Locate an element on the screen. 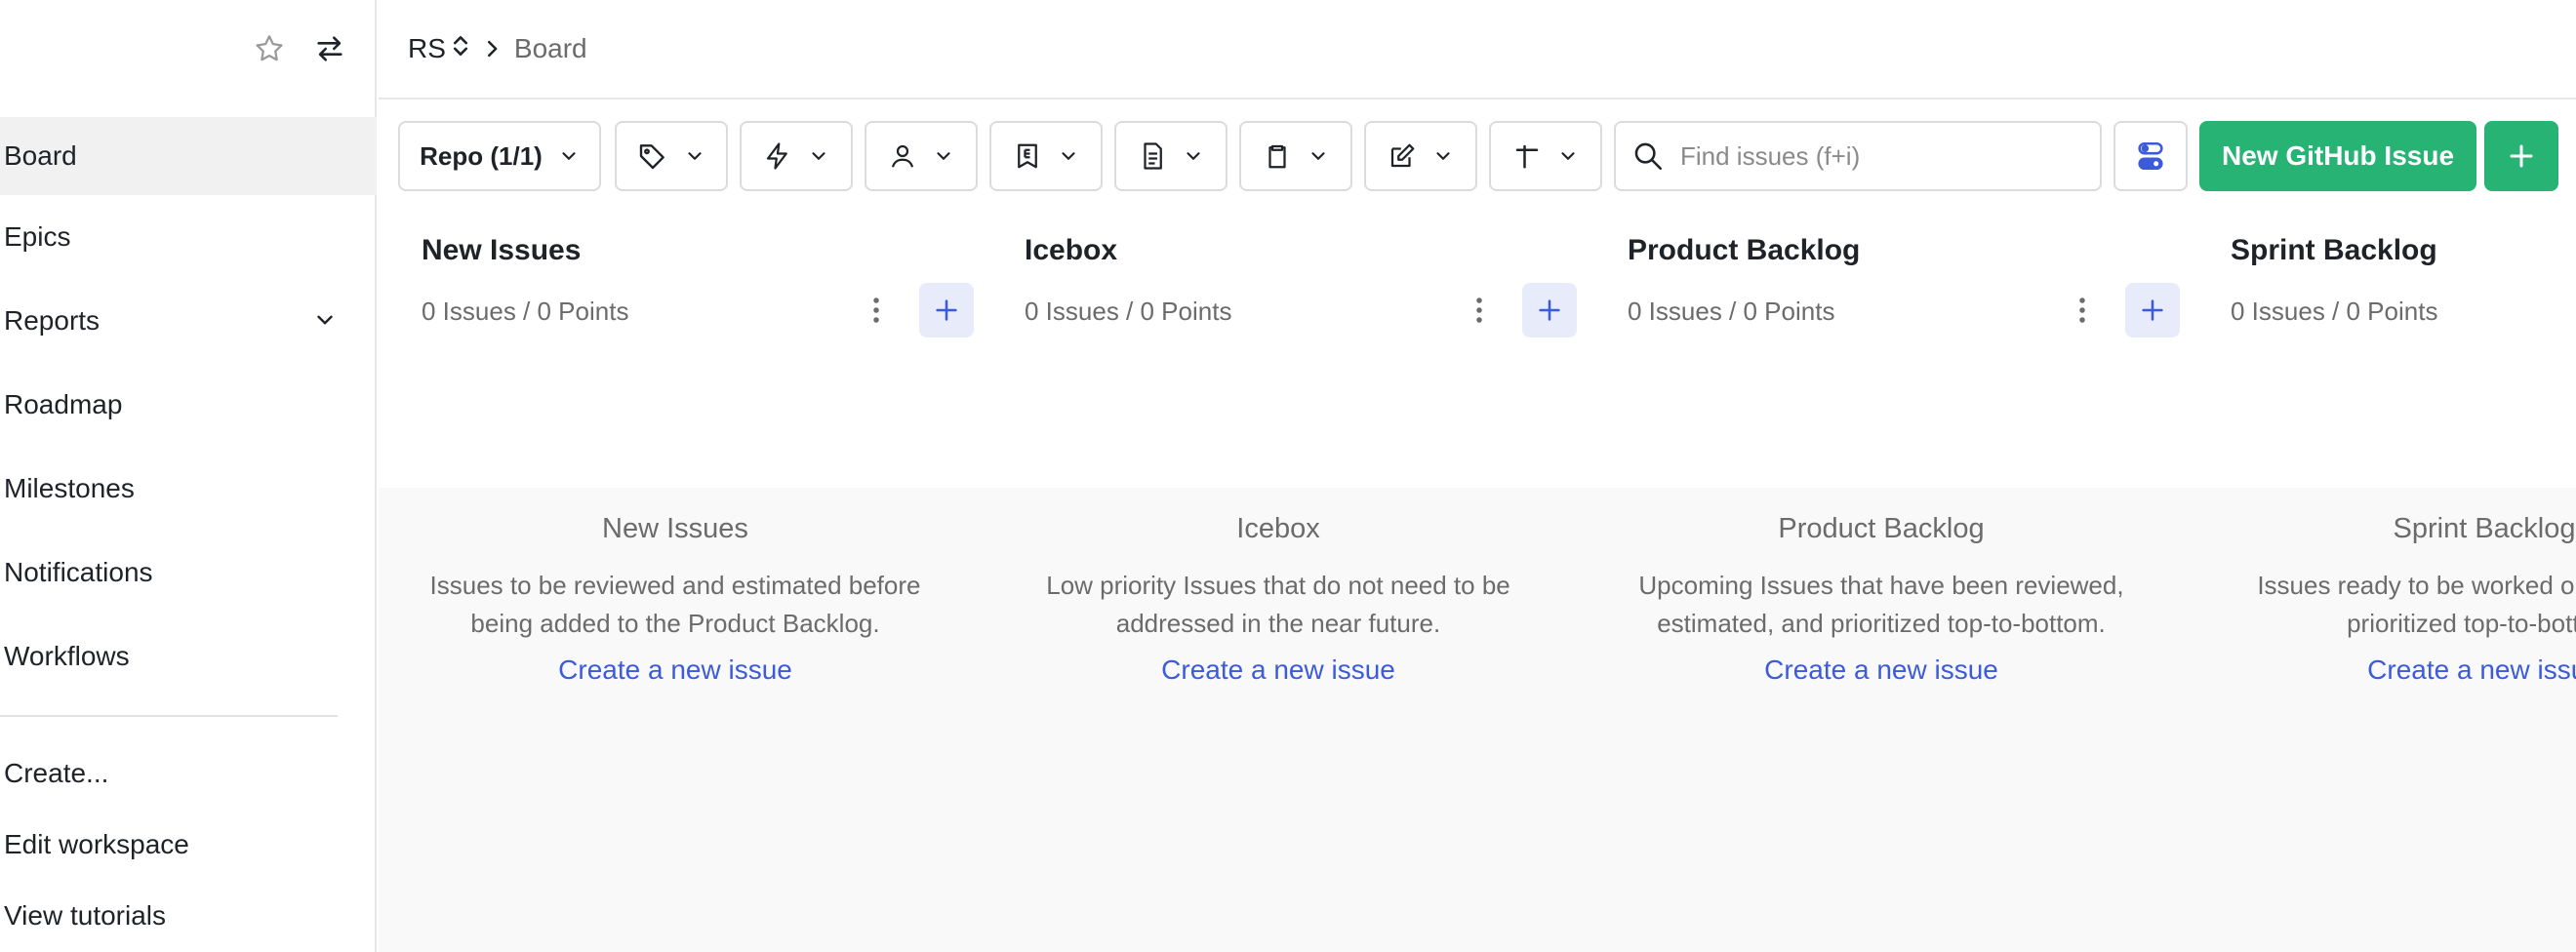 This screenshot has height=952, width=2576. sidebar-item-label: Roadmap is located at coordinates (63, 404).